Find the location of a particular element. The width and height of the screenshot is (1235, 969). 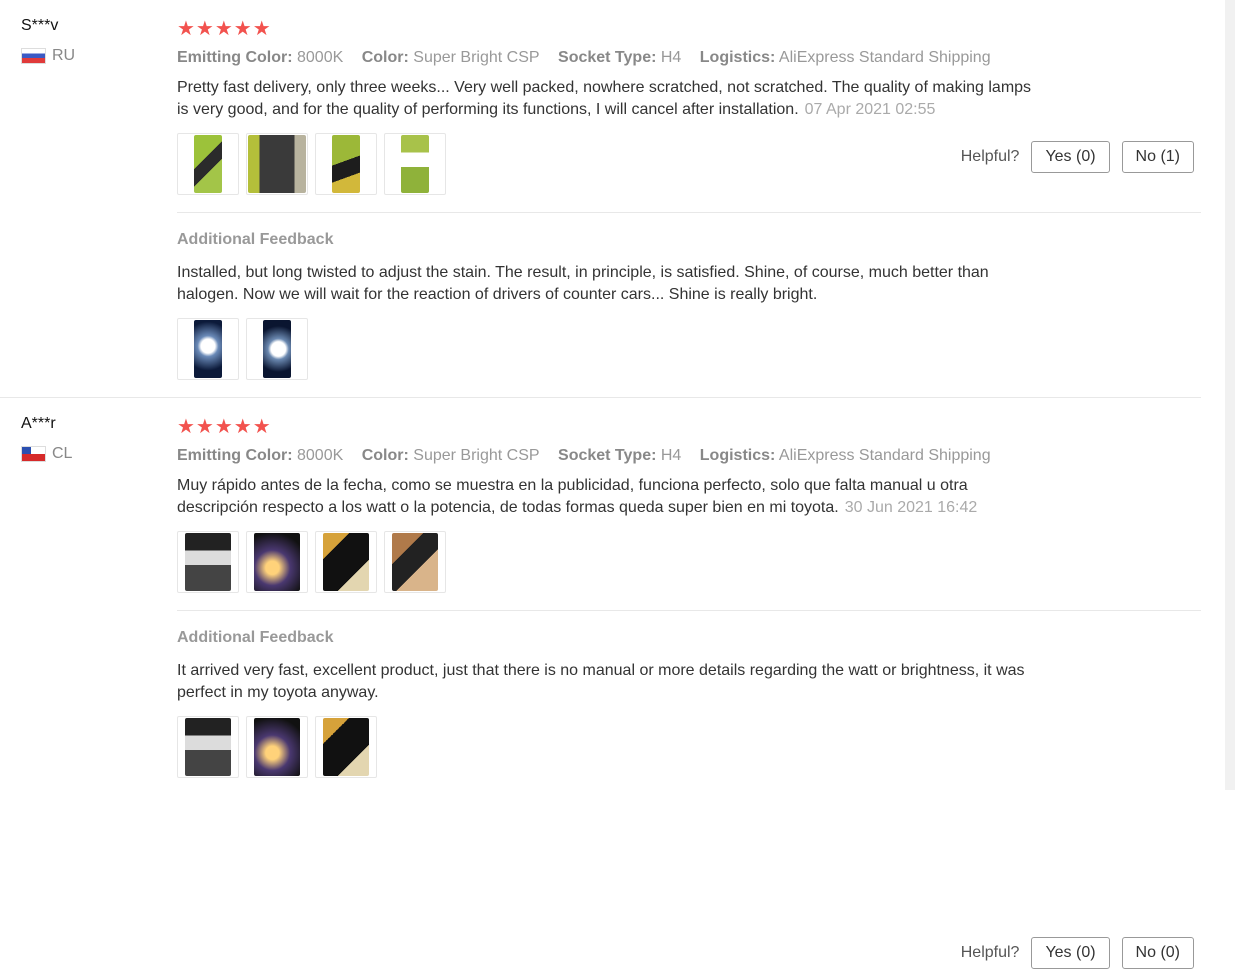

russia-flag-icon is located at coordinates (33, 56).